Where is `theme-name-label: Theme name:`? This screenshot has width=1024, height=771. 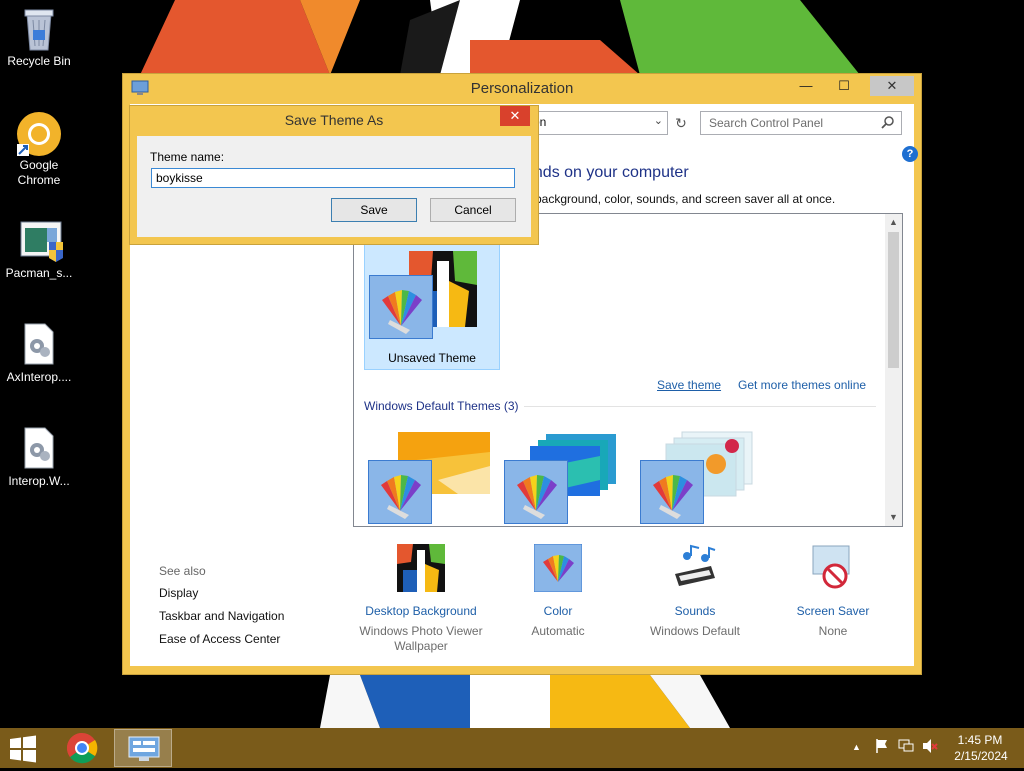 theme-name-label: Theme name: is located at coordinates (187, 157).